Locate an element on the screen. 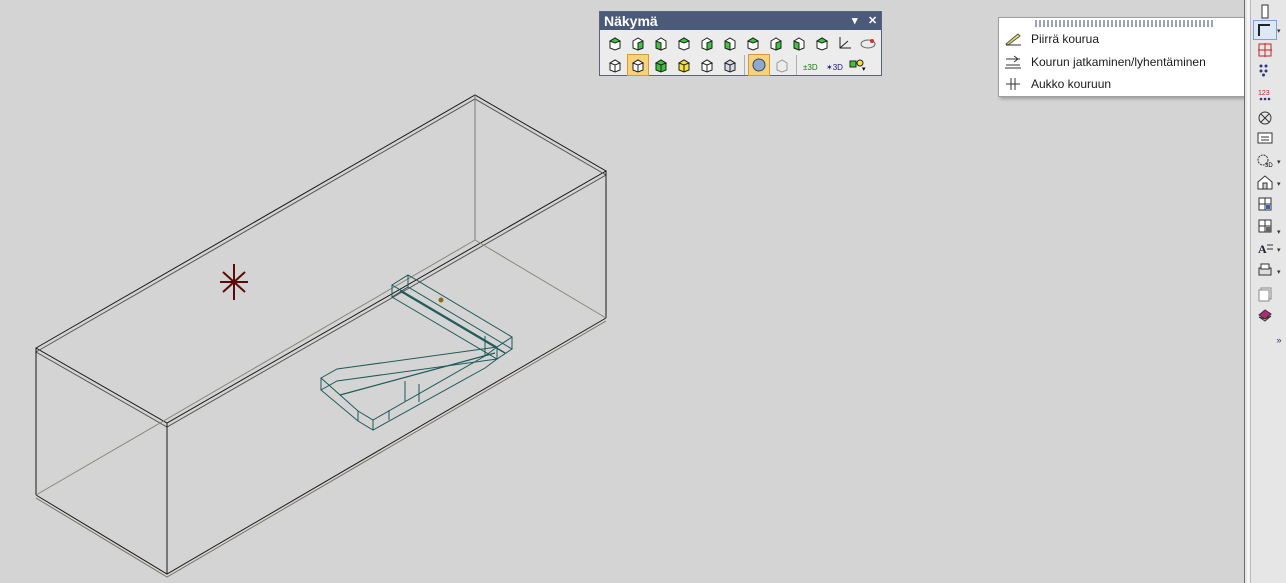 Image resolution: width=1286 pixels, height=583 pixels. outline-cube-icon is located at coordinates (707, 65).